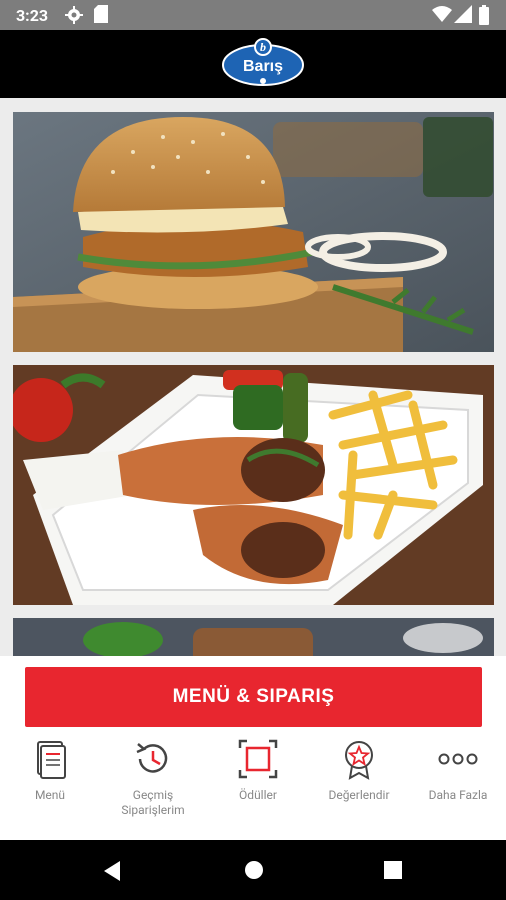 The image size is (506, 900). Describe the element at coordinates (458, 795) in the screenshot. I see `nav-label-more: Daha Fazla` at that location.